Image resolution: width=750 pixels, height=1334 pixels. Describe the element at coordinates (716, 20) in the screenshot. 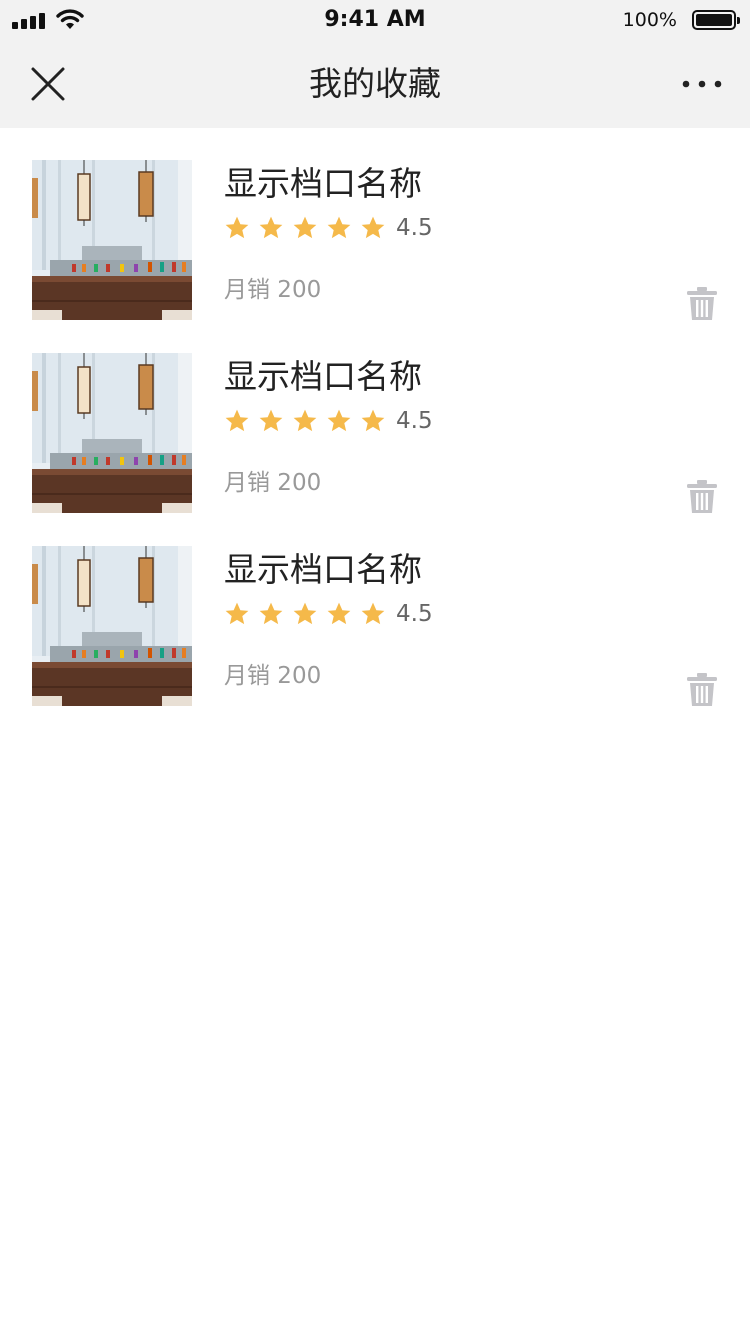

I see `battery-icon` at that location.